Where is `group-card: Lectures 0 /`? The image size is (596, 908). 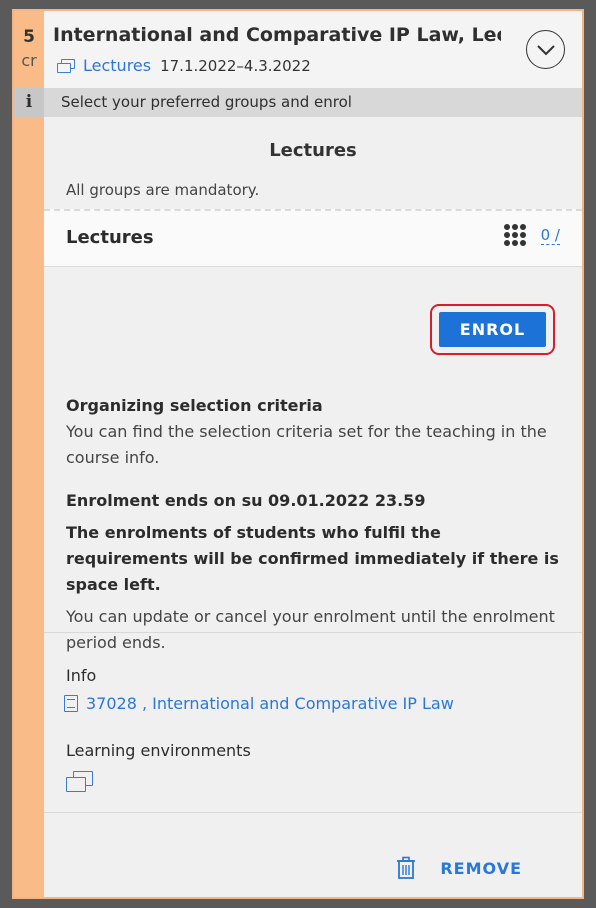 group-card: Lectures 0 / is located at coordinates (313, 238).